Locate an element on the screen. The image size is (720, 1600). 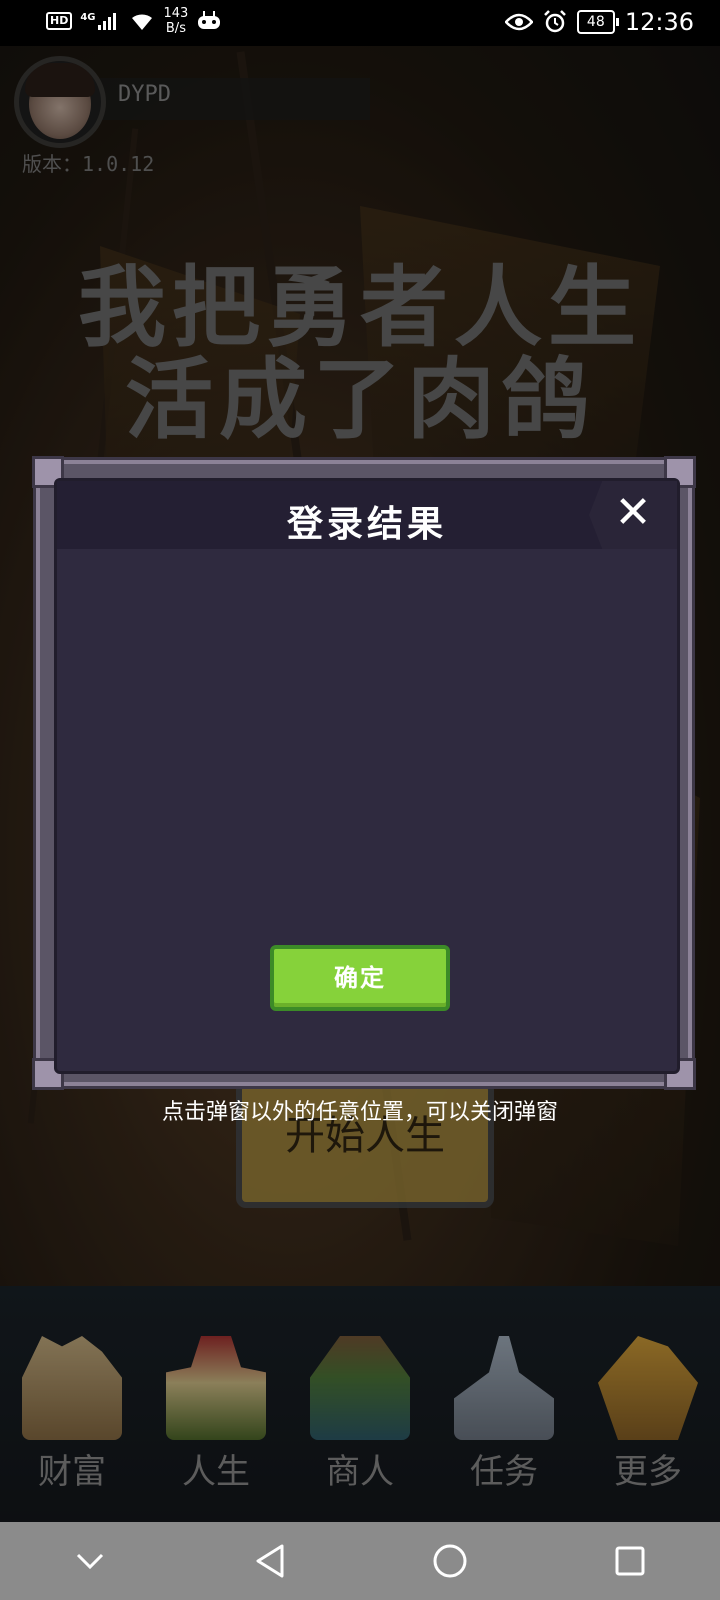
close-icon: ✕ is located at coordinates (633, 515).